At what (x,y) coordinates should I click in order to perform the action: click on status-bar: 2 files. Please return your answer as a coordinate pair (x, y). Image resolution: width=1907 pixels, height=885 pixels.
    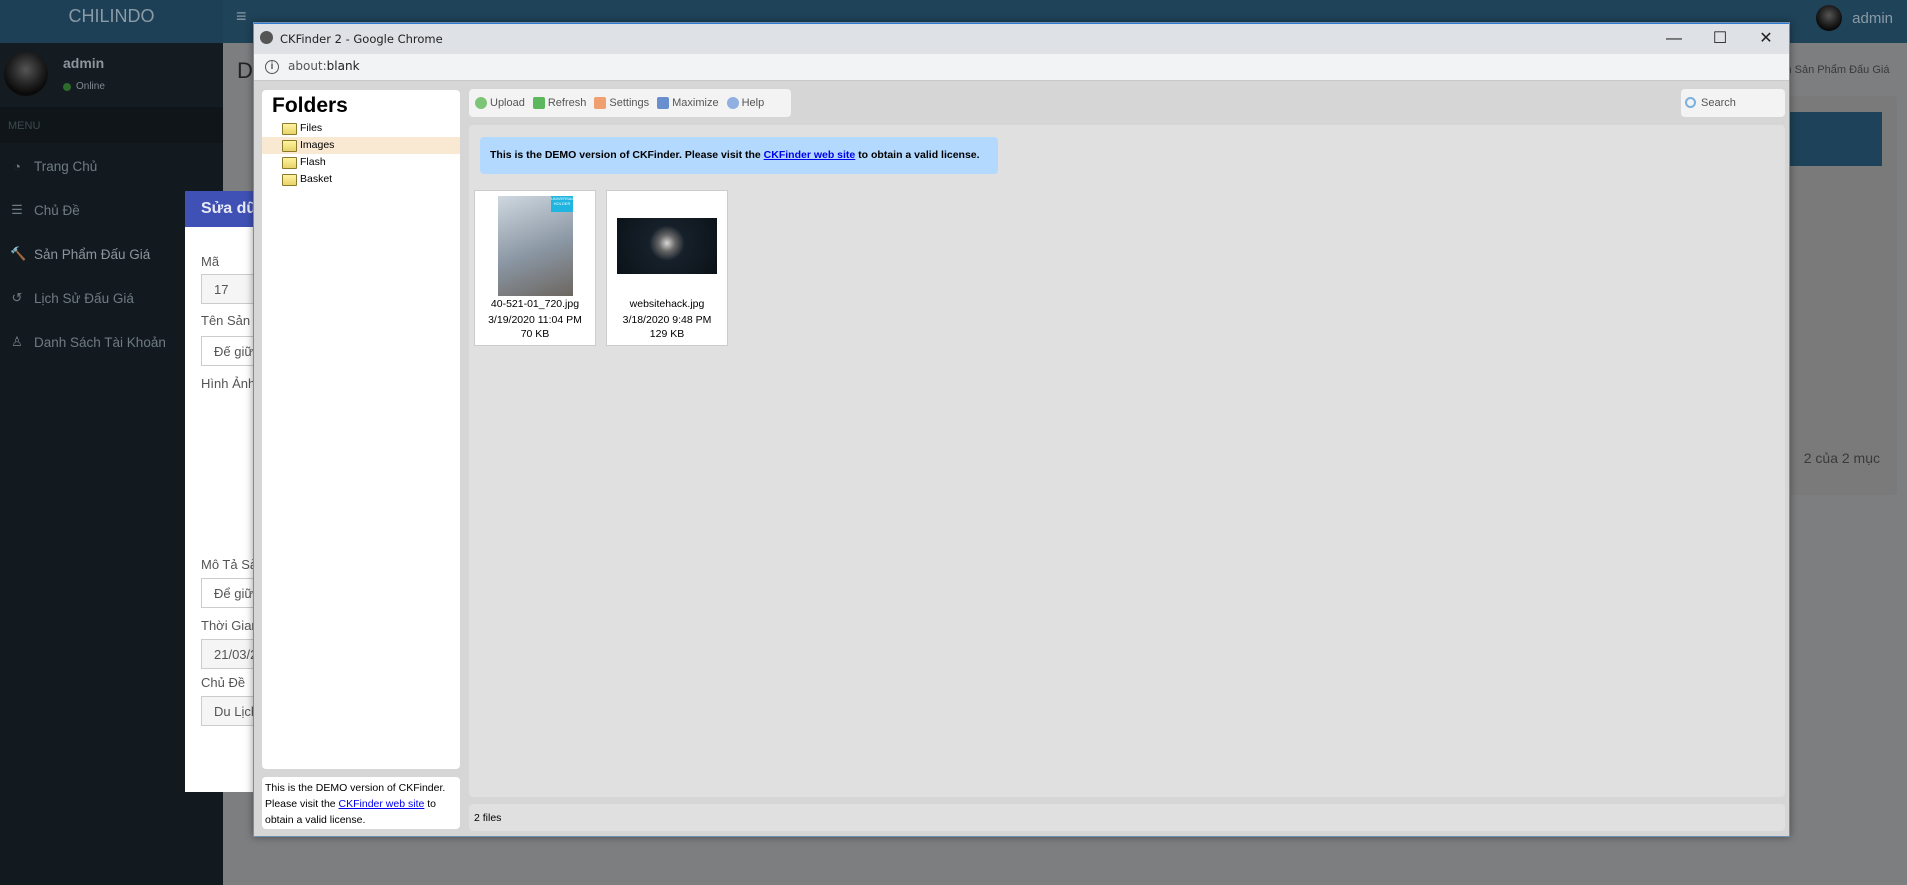
    Looking at the image, I should click on (1127, 817).